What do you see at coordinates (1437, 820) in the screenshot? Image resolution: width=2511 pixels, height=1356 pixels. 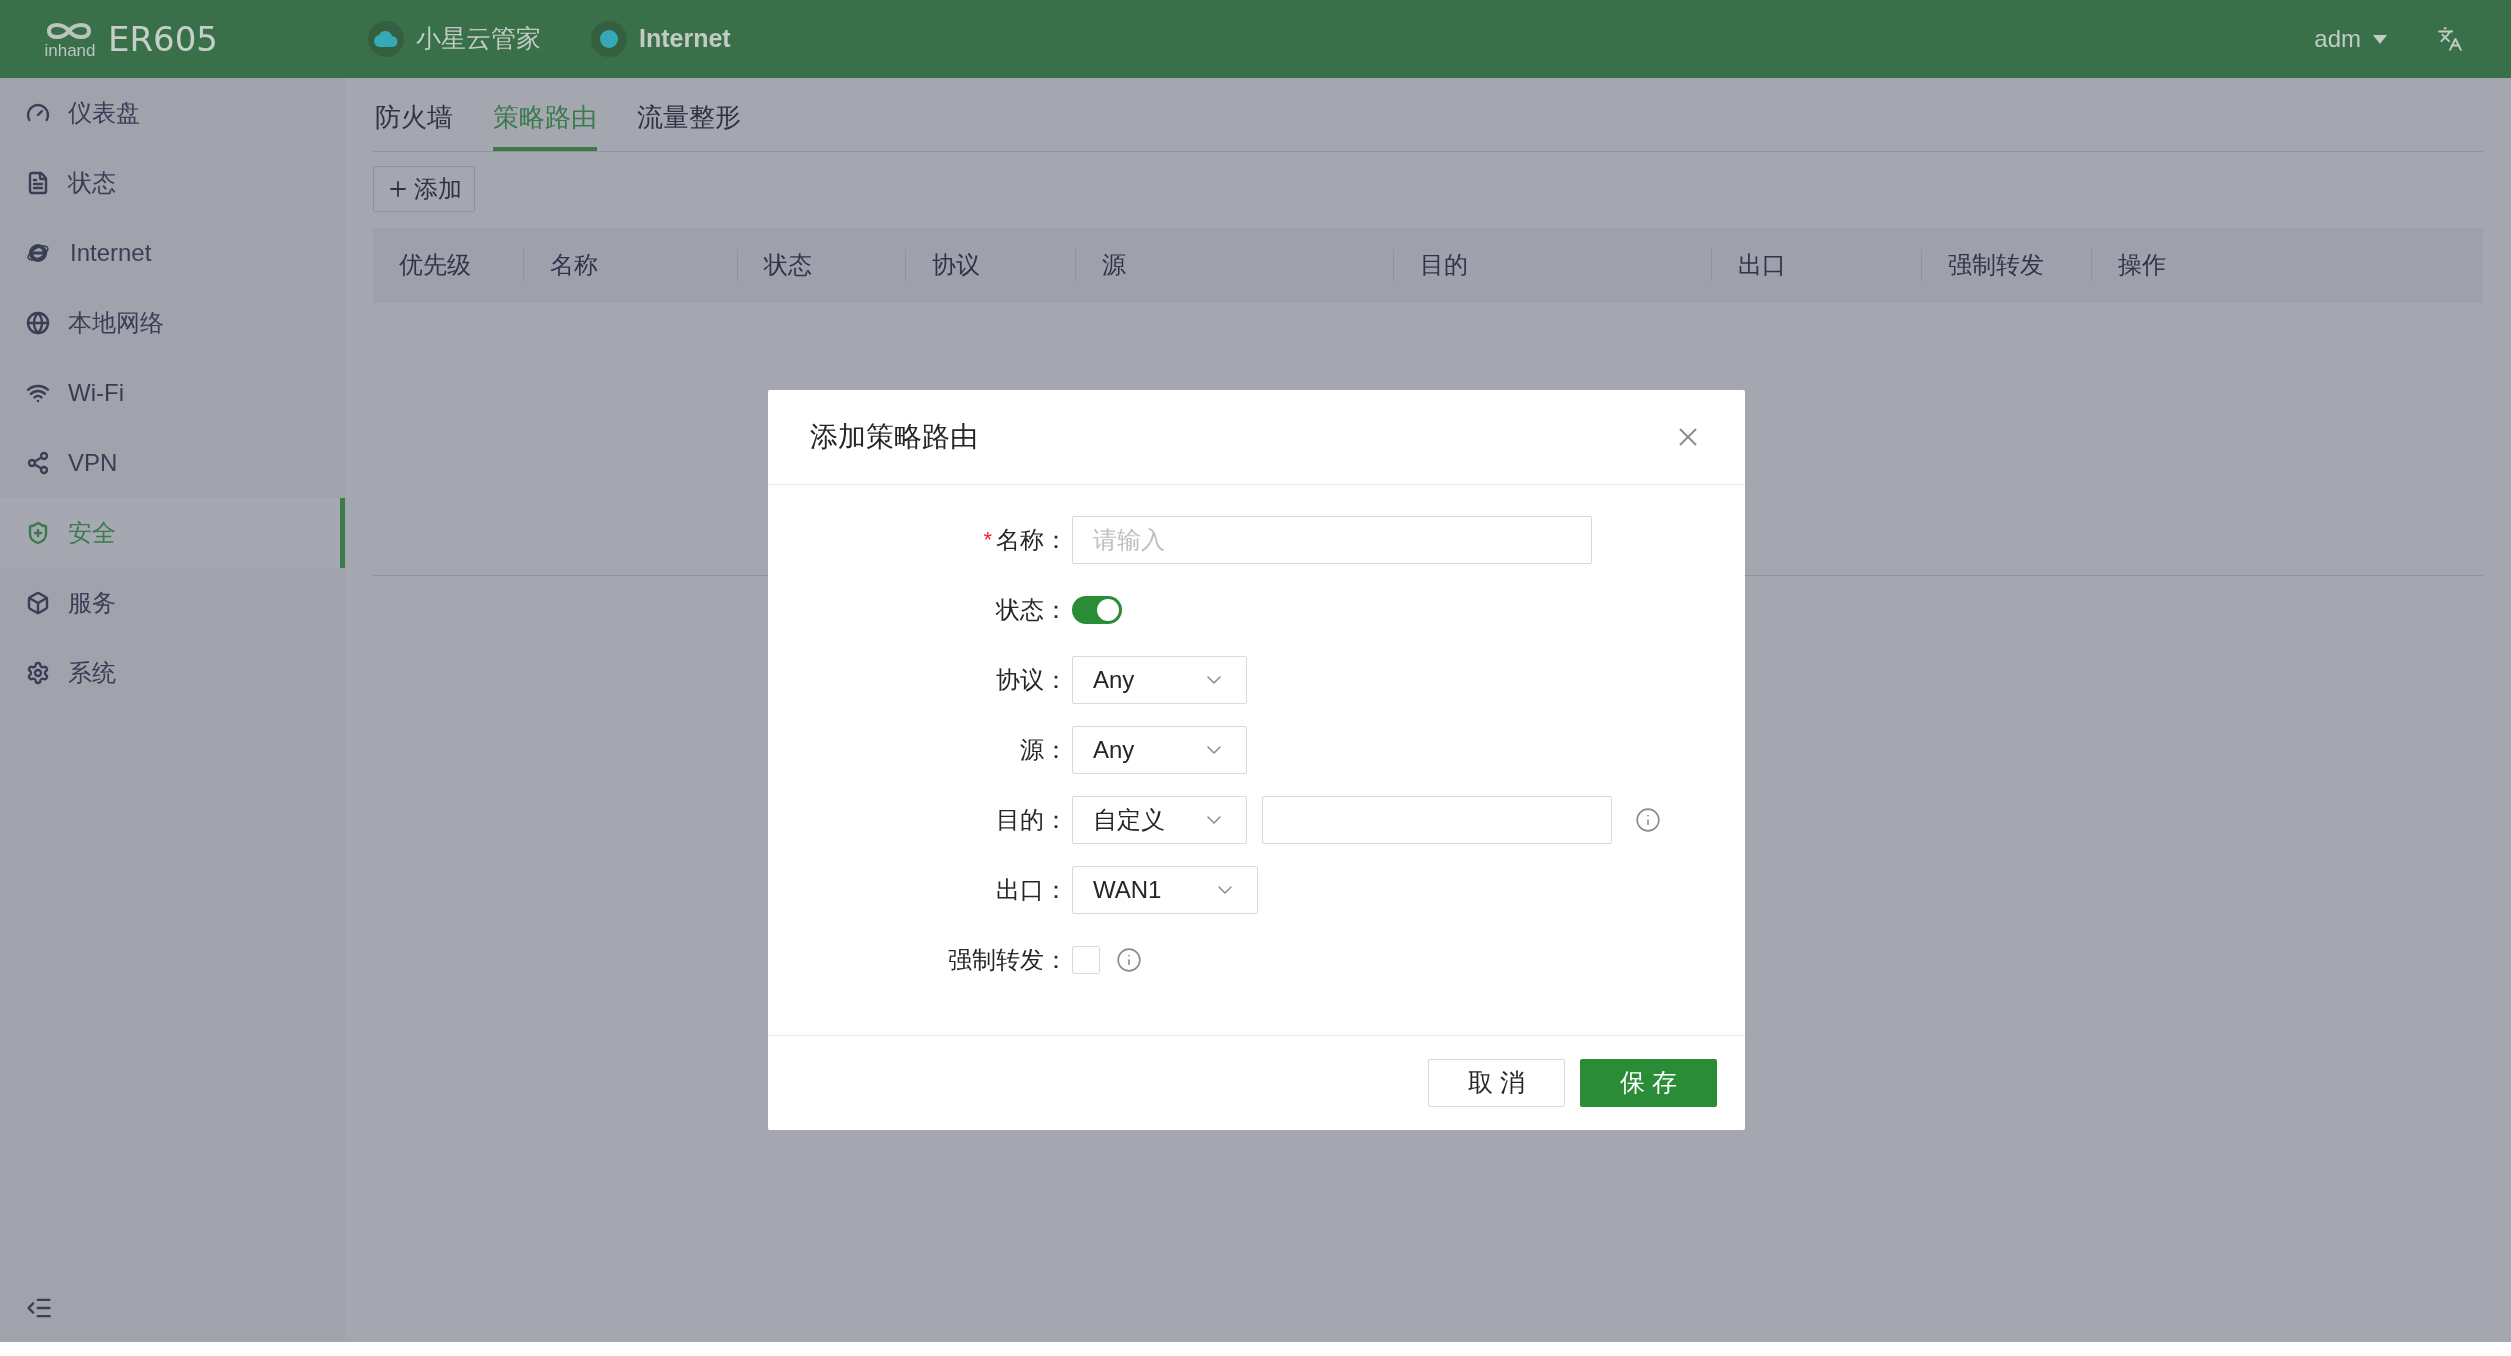 I see `destination-field` at bounding box center [1437, 820].